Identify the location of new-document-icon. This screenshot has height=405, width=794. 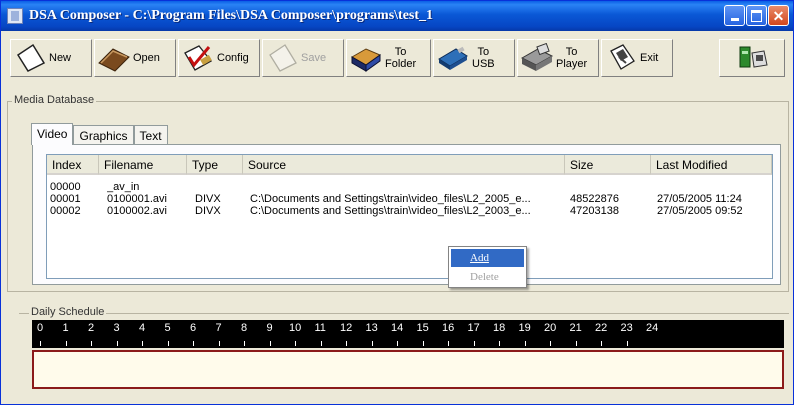
(30, 58).